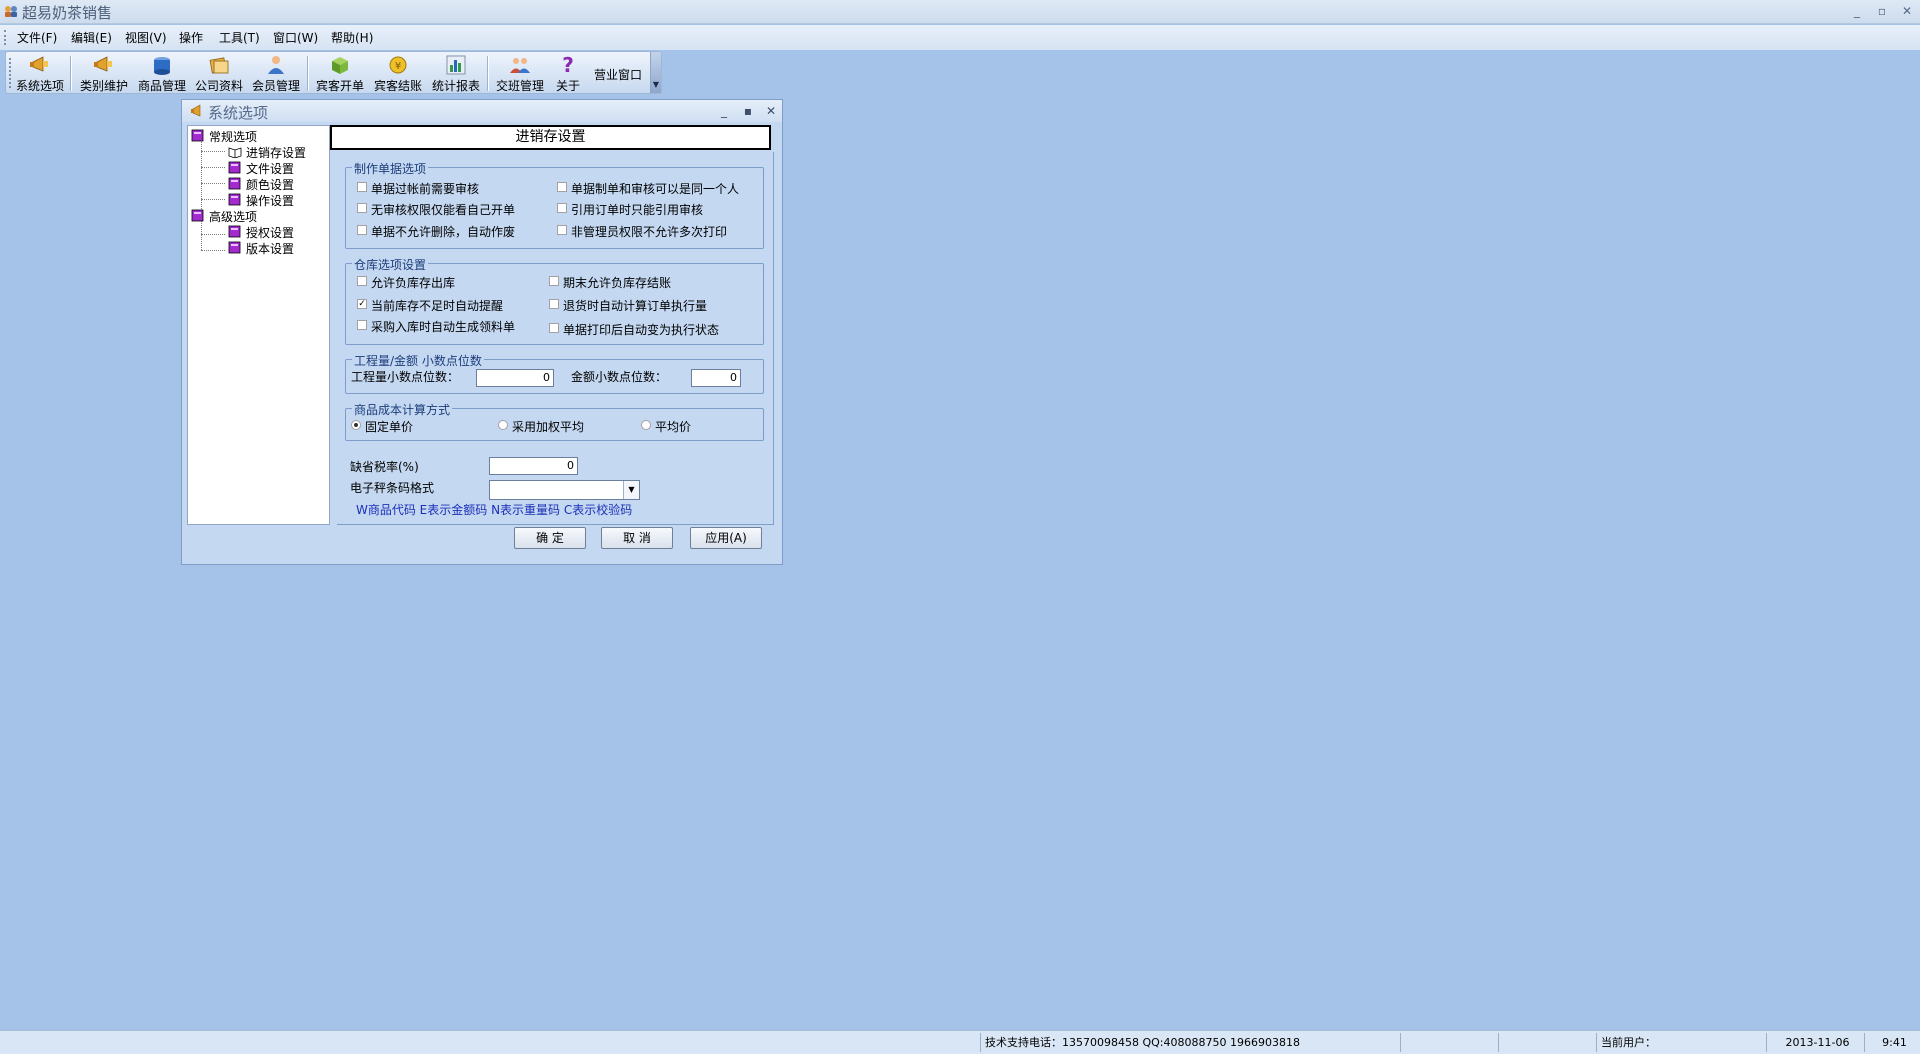  Describe the element at coordinates (5, 37) in the screenshot. I see `menu-grip` at that location.